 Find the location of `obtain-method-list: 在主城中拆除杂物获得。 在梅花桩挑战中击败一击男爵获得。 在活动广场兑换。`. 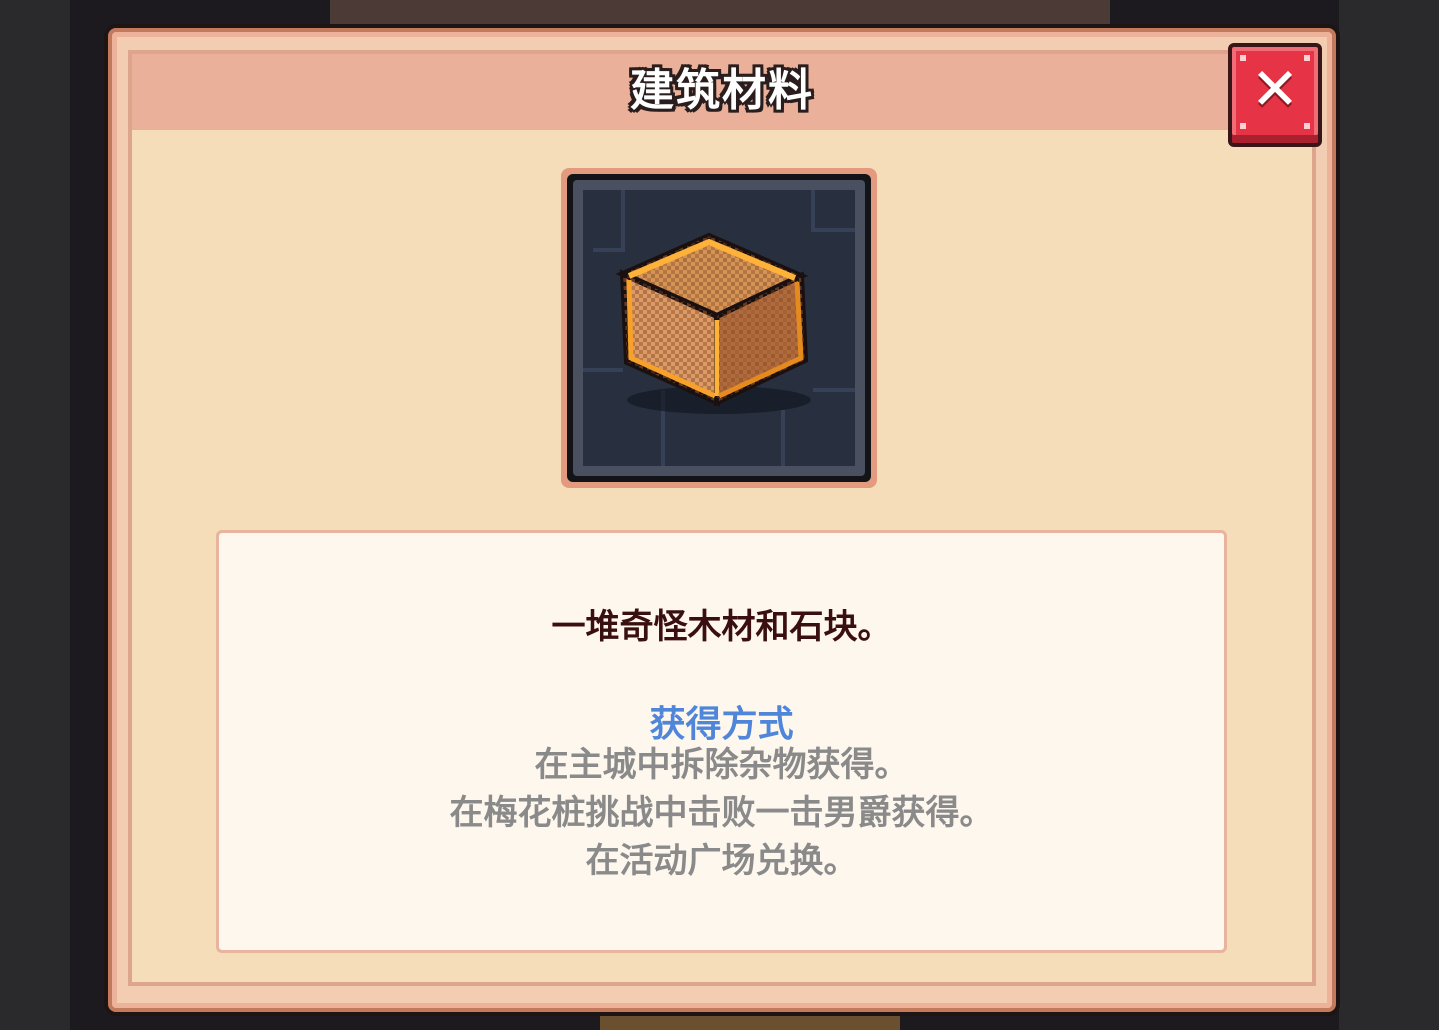

obtain-method-list: 在主城中拆除杂物获得。 在梅花桩挑战中击败一击男爵获得。 在活动广场兑换。 is located at coordinates (721, 813).